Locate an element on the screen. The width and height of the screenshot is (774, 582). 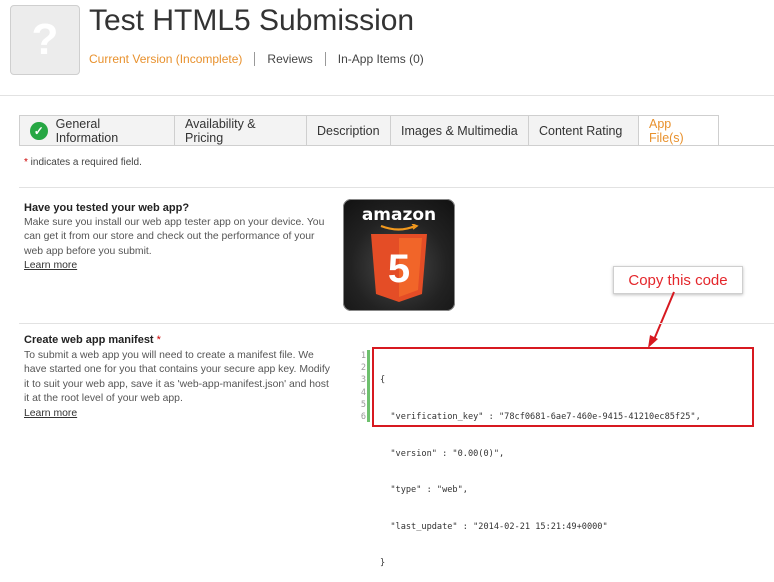
tab-label: Description is located at coordinates (348, 130).